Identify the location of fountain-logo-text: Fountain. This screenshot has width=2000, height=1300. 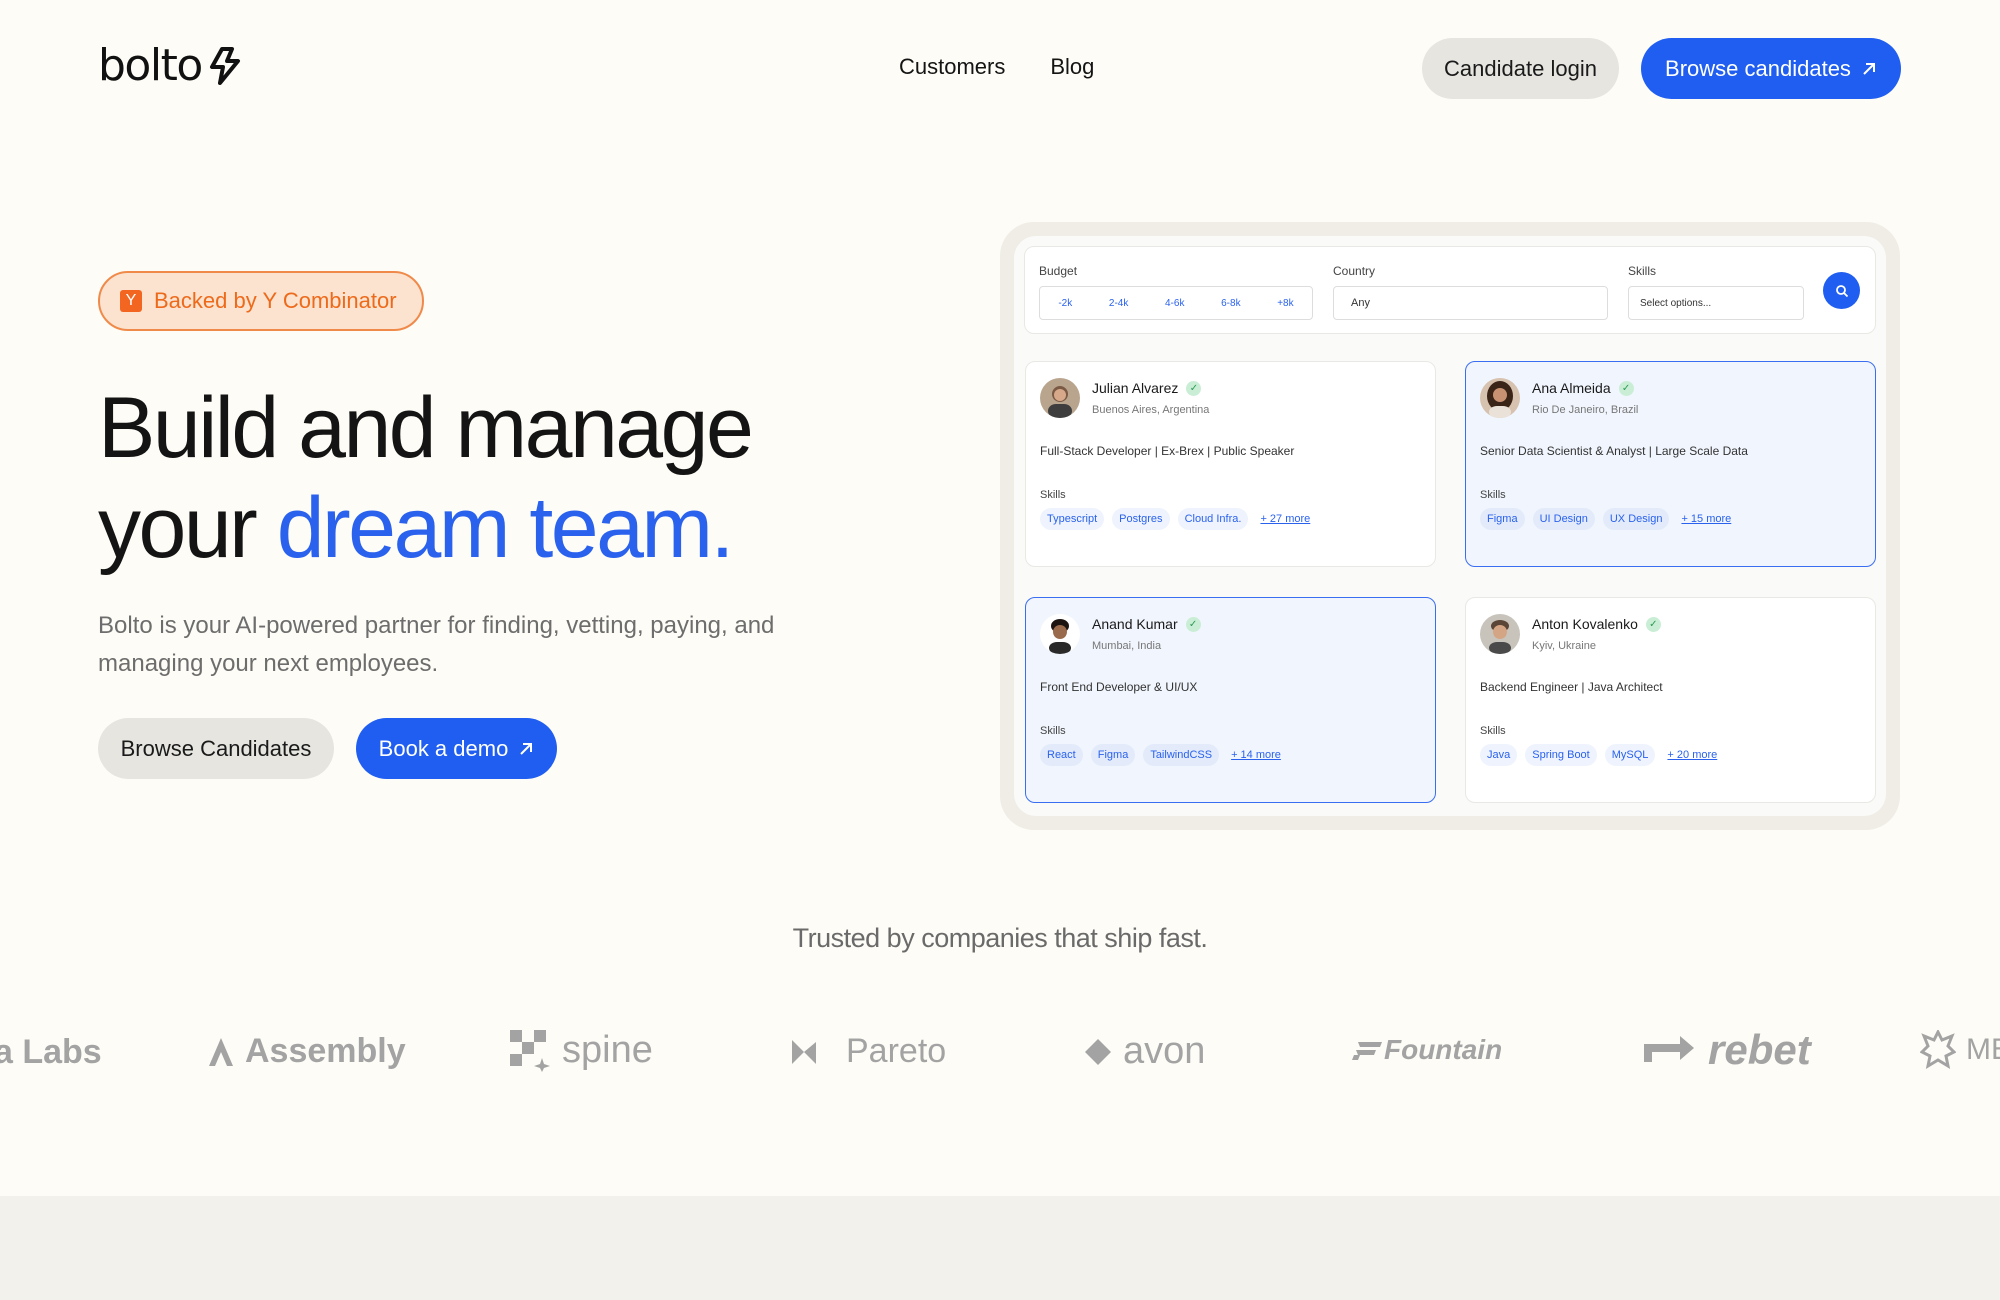
(1443, 1049).